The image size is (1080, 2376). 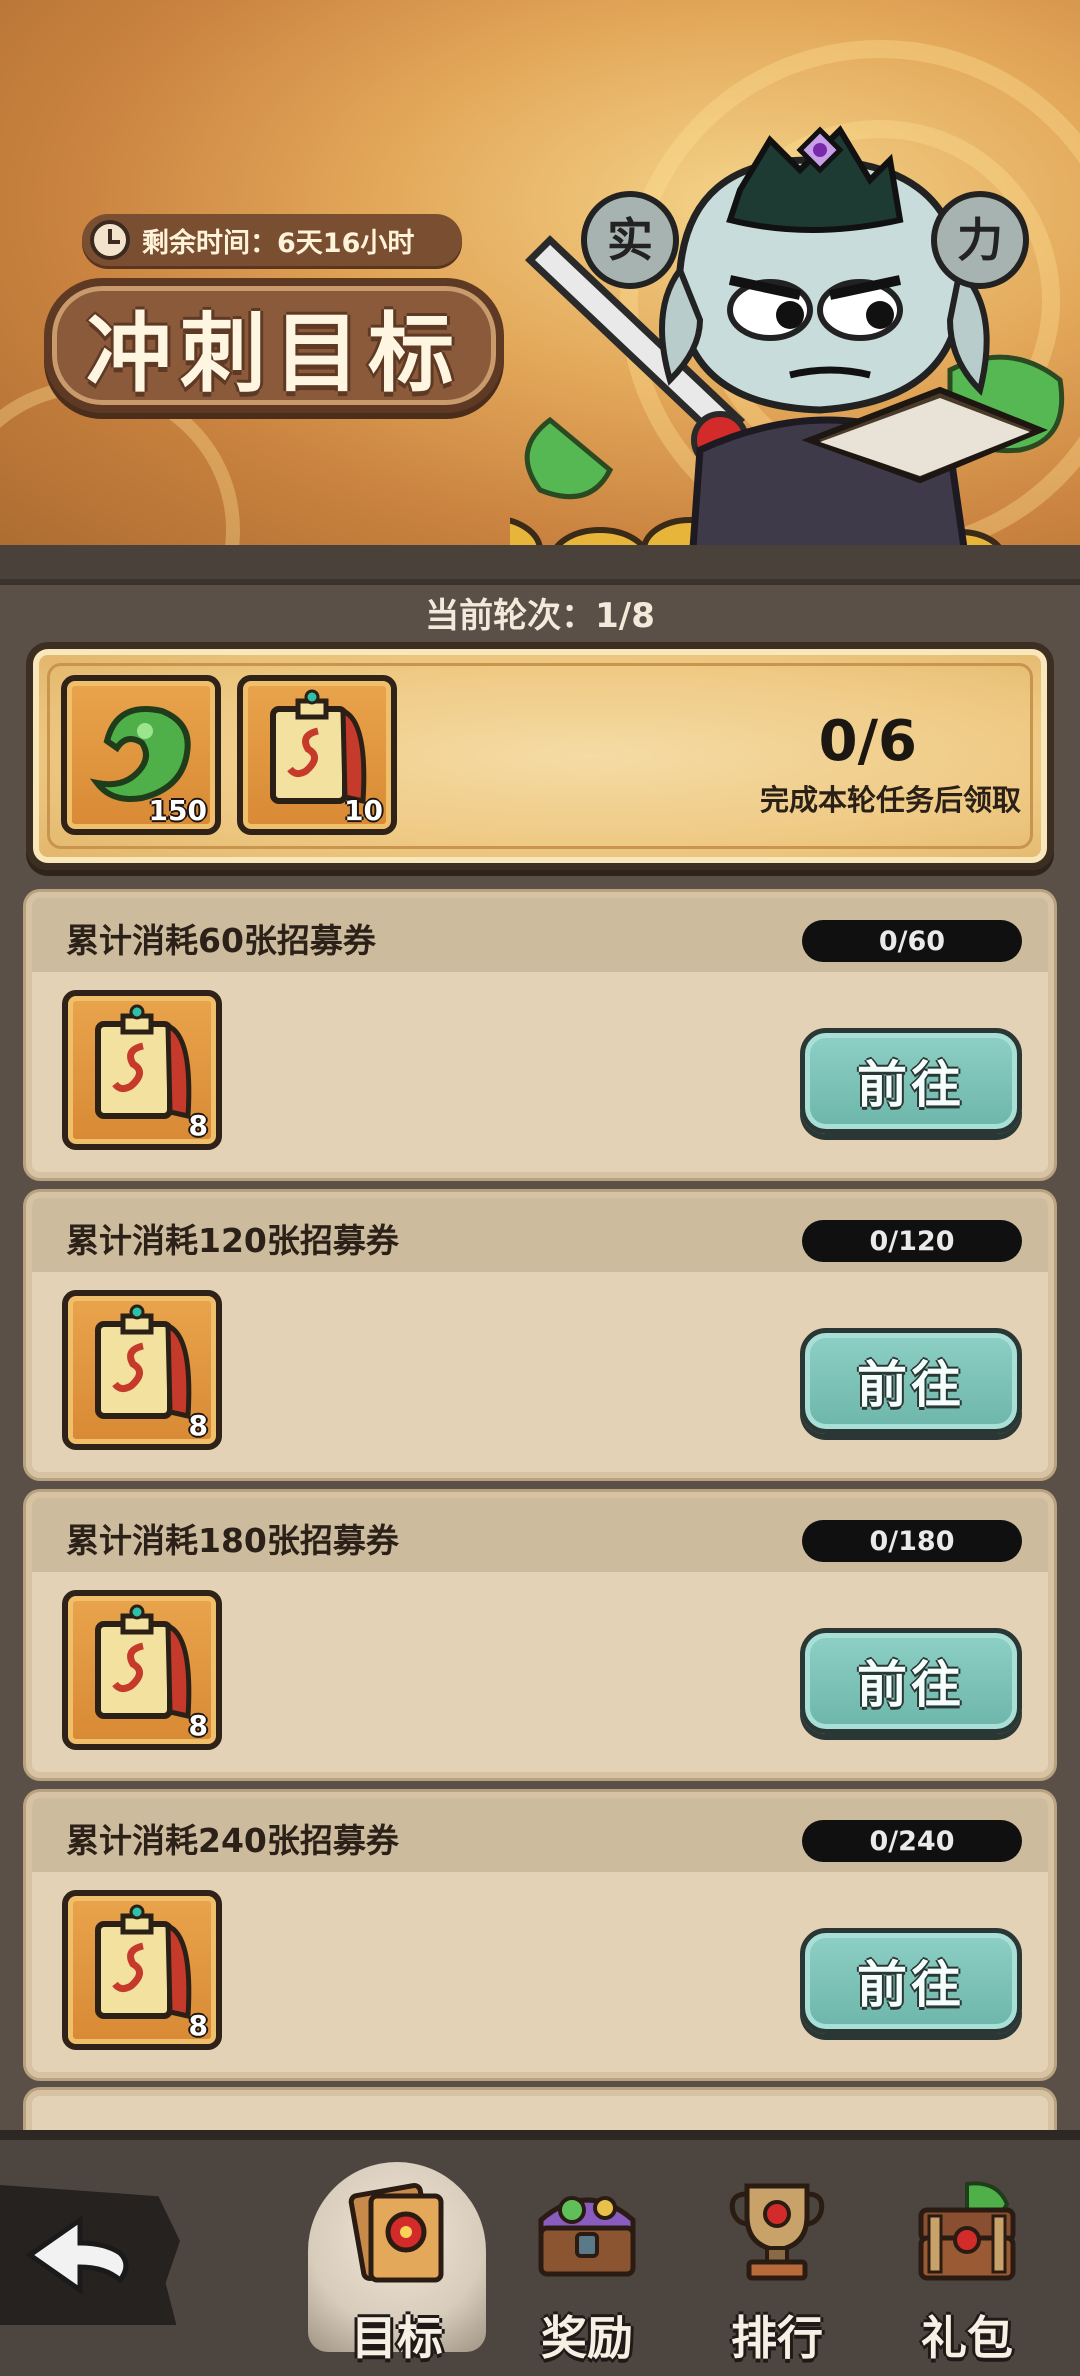 I want to click on page-title: 冲刺目标, so click(x=274, y=354).